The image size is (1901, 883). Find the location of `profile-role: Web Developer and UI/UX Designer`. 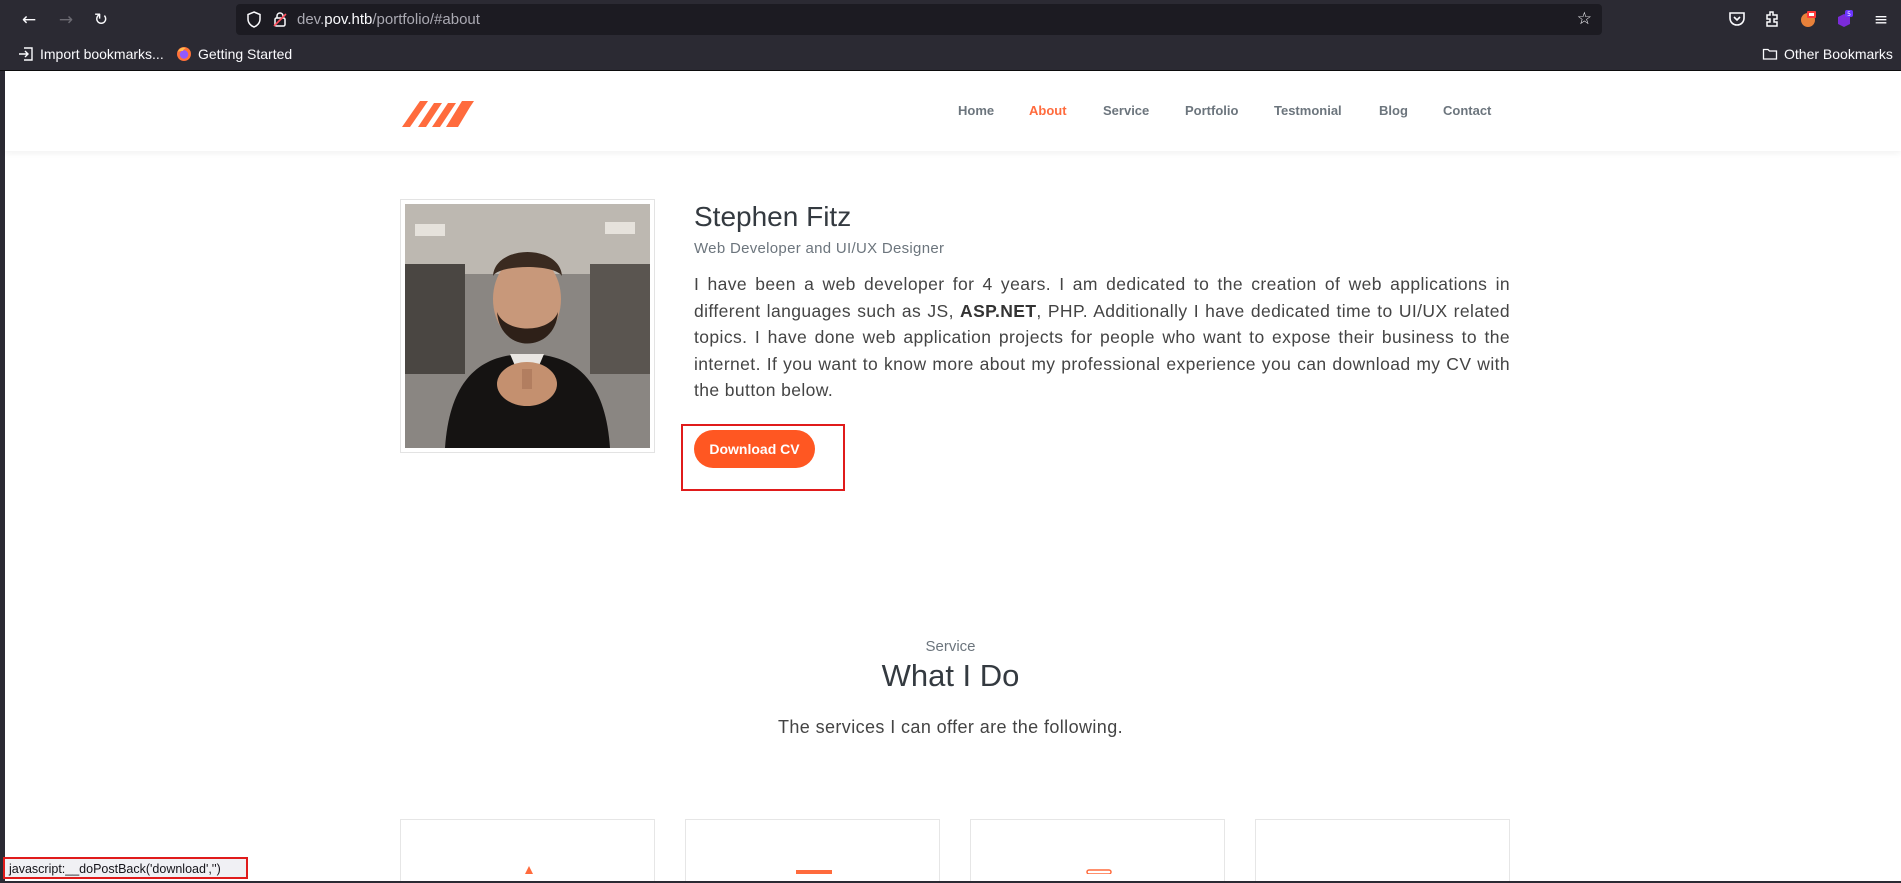

profile-role: Web Developer and UI/UX Designer is located at coordinates (819, 248).